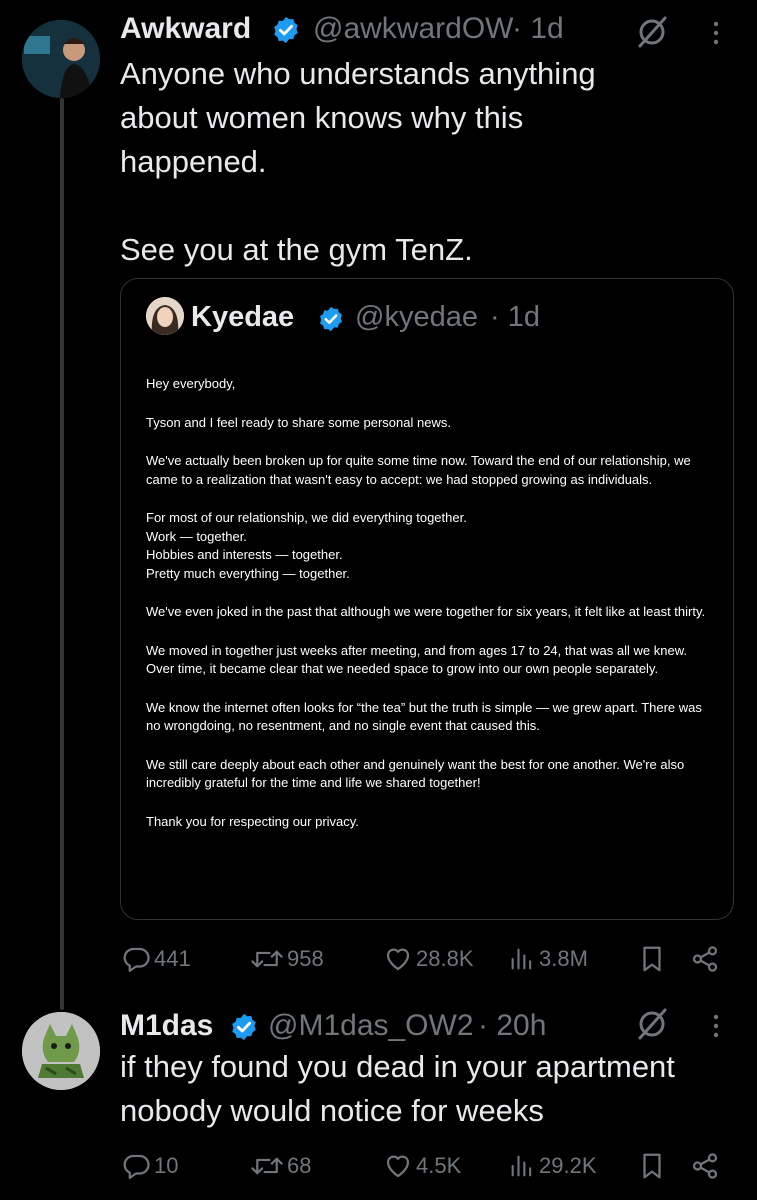  I want to click on reply-count: 10, so click(166, 1165).